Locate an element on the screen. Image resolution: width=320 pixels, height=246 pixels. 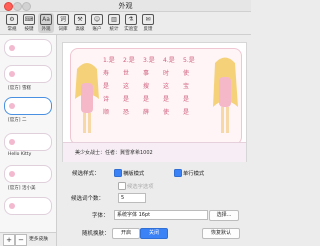
skin-name: [官方] 二 is located at coordinates (17, 120).